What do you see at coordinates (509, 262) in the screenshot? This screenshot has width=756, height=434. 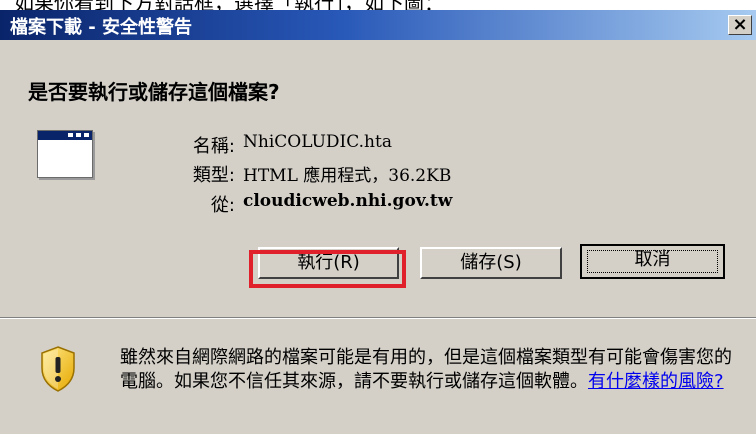 I see `save-button-shortcut: (S)` at bounding box center [509, 262].